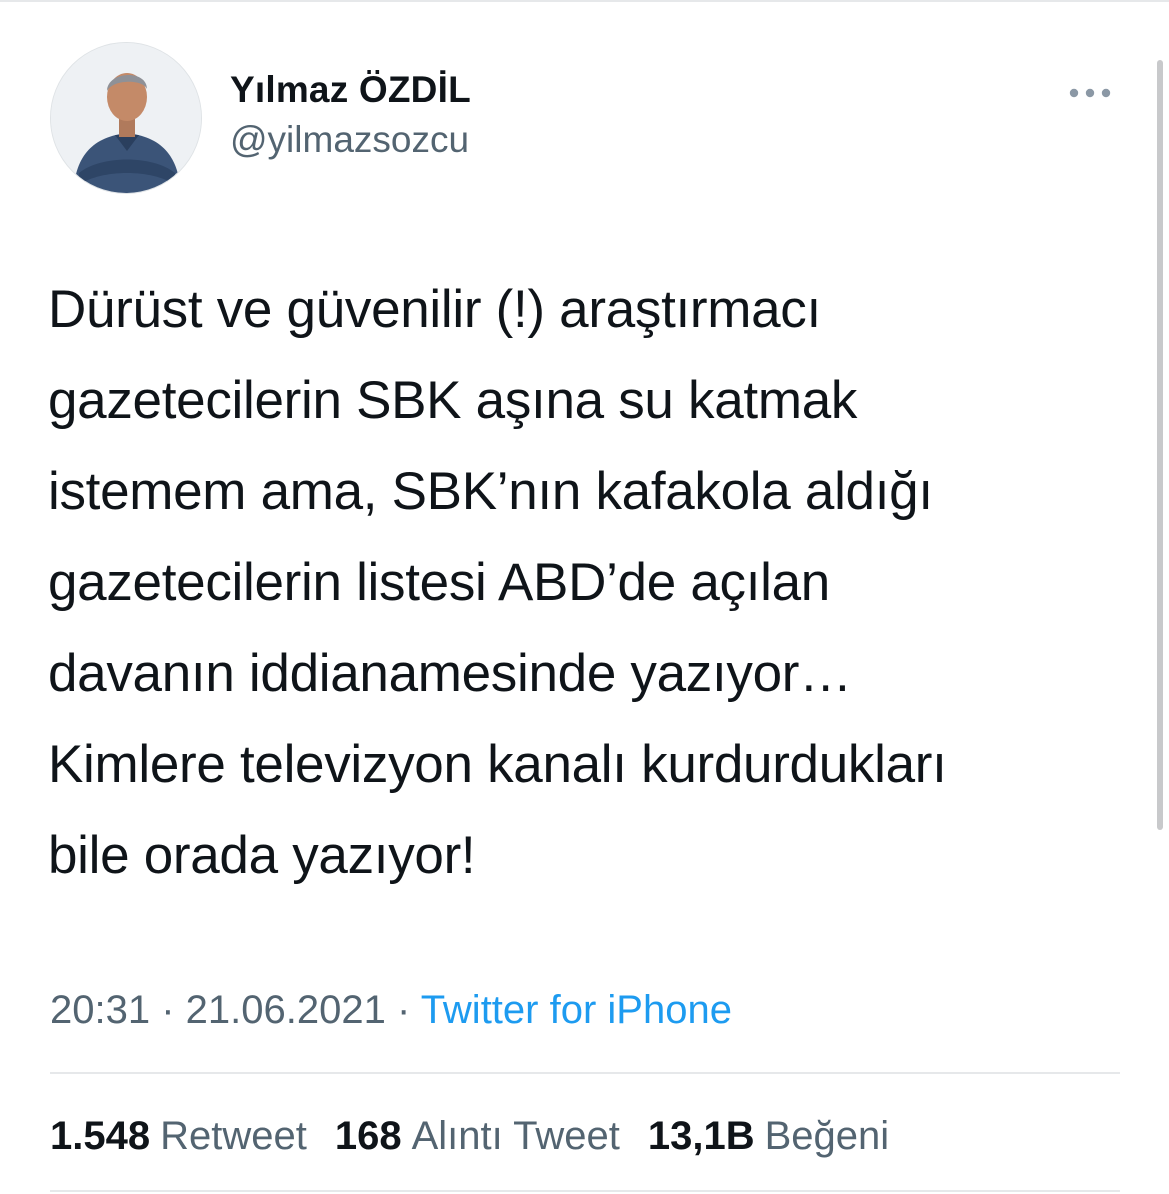 The image size is (1169, 1194). Describe the element at coordinates (1160, 445) in the screenshot. I see `scrollbar` at that location.